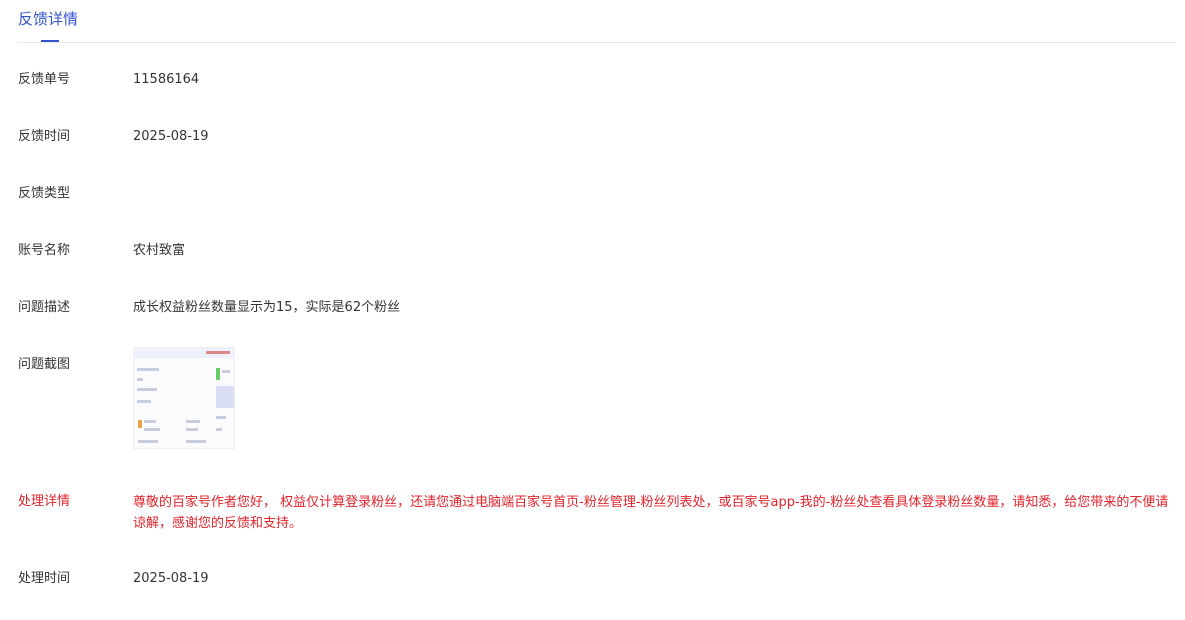 Image resolution: width=1185 pixels, height=620 pixels. I want to click on issue-screenshot-thumbnail, so click(184, 398).